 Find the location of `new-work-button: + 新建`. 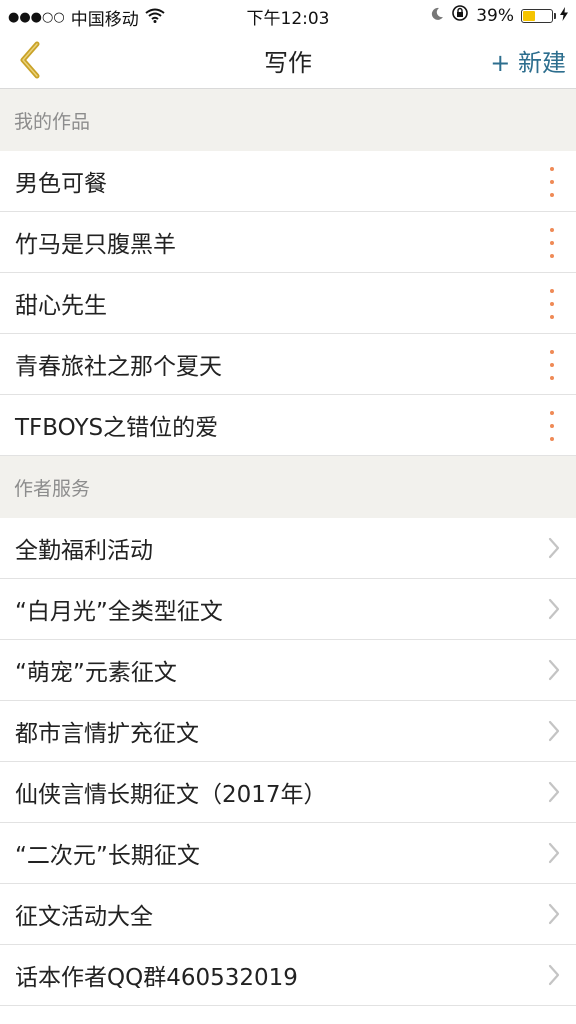

new-work-button: + 新建 is located at coordinates (528, 60).